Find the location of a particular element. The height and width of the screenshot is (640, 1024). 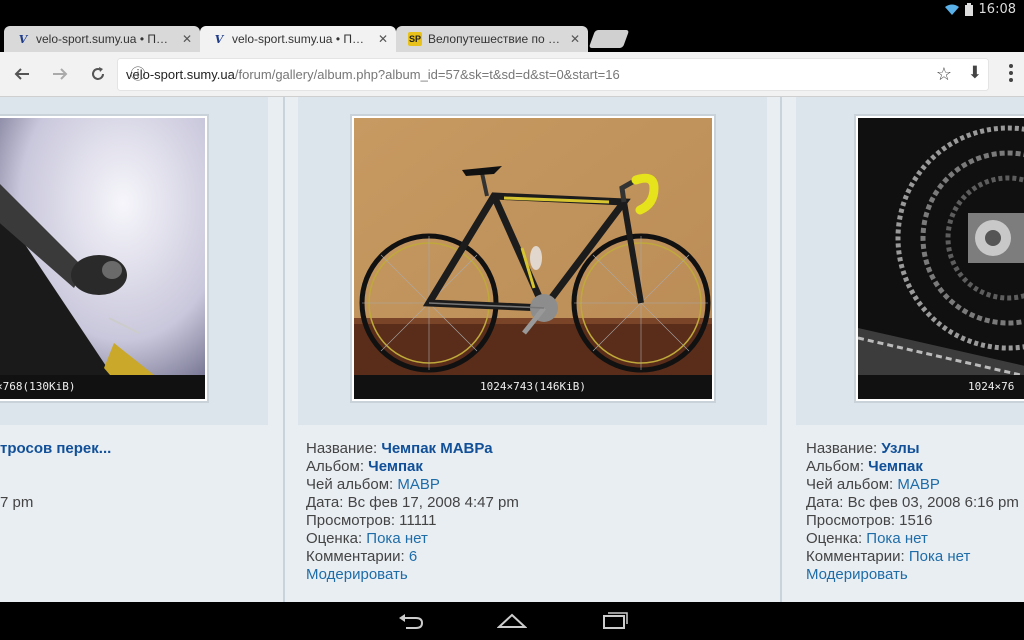

photo-thumbnail: 1024×76 is located at coordinates (939, 258).